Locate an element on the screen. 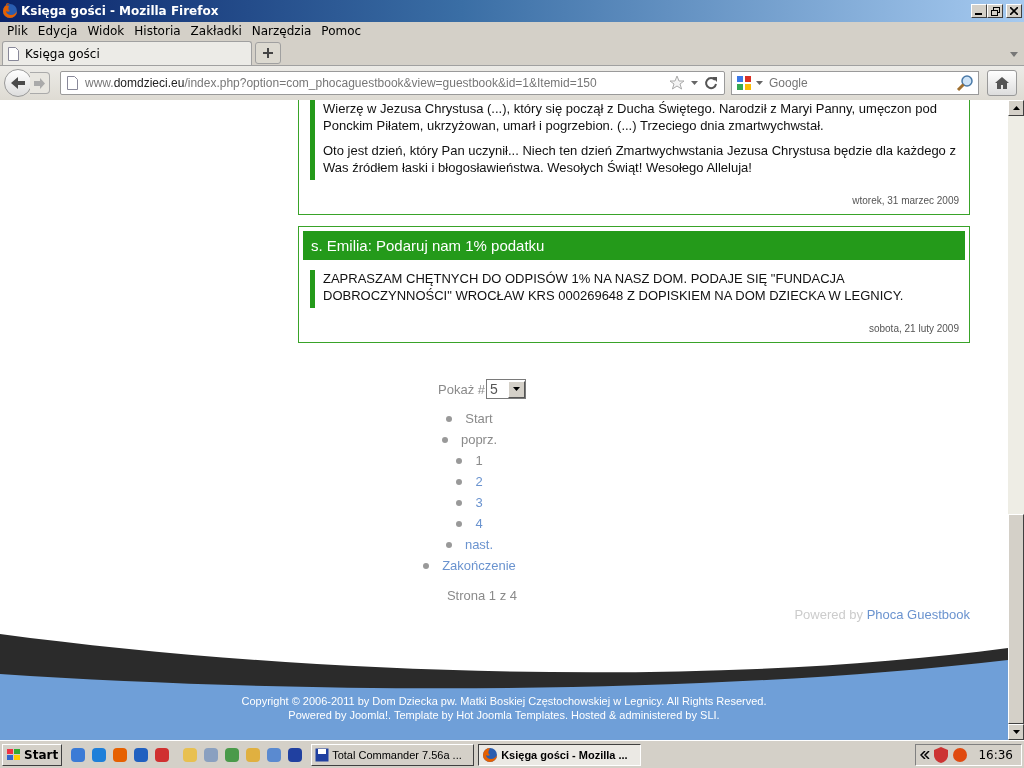  reload-icon is located at coordinates (711, 83).